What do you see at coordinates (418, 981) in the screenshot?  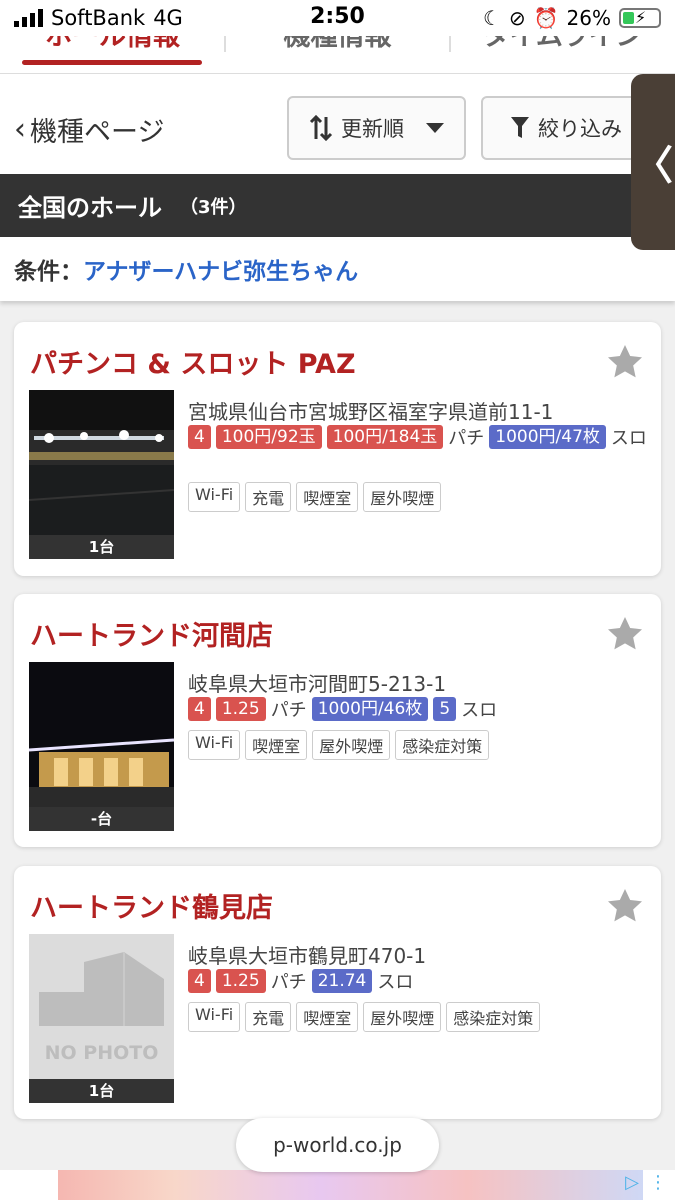 I see `rate-tags: 4 1.25 パチ 21.74 スロ` at bounding box center [418, 981].